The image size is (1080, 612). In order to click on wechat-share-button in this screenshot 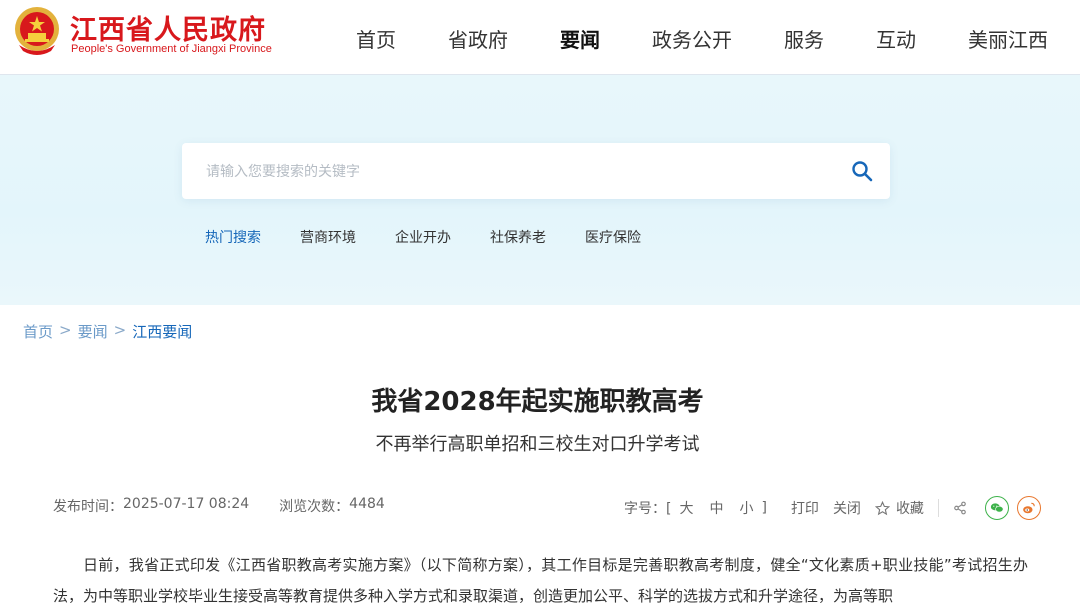, I will do `click(996, 508)`.